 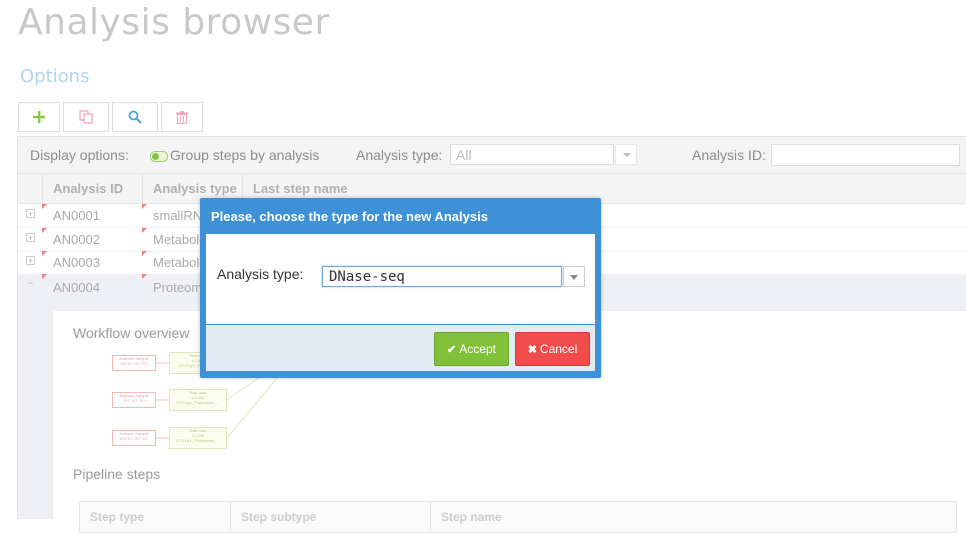 What do you see at coordinates (865, 155) in the screenshot?
I see `analysis-id-input` at bounding box center [865, 155].